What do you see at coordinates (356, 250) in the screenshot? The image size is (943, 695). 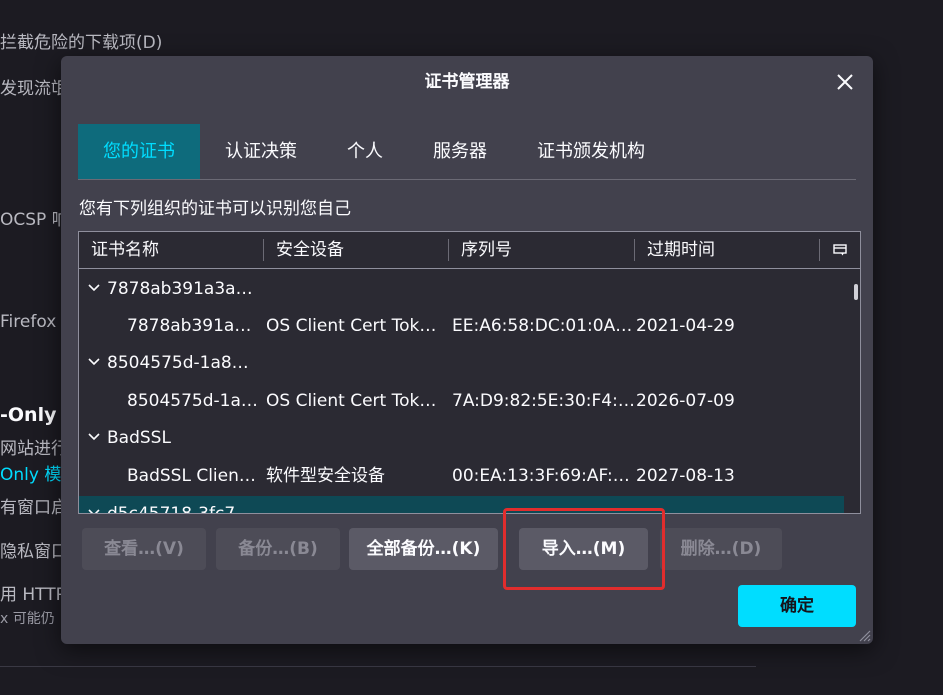 I see `column-header-device: 安全设备` at bounding box center [356, 250].